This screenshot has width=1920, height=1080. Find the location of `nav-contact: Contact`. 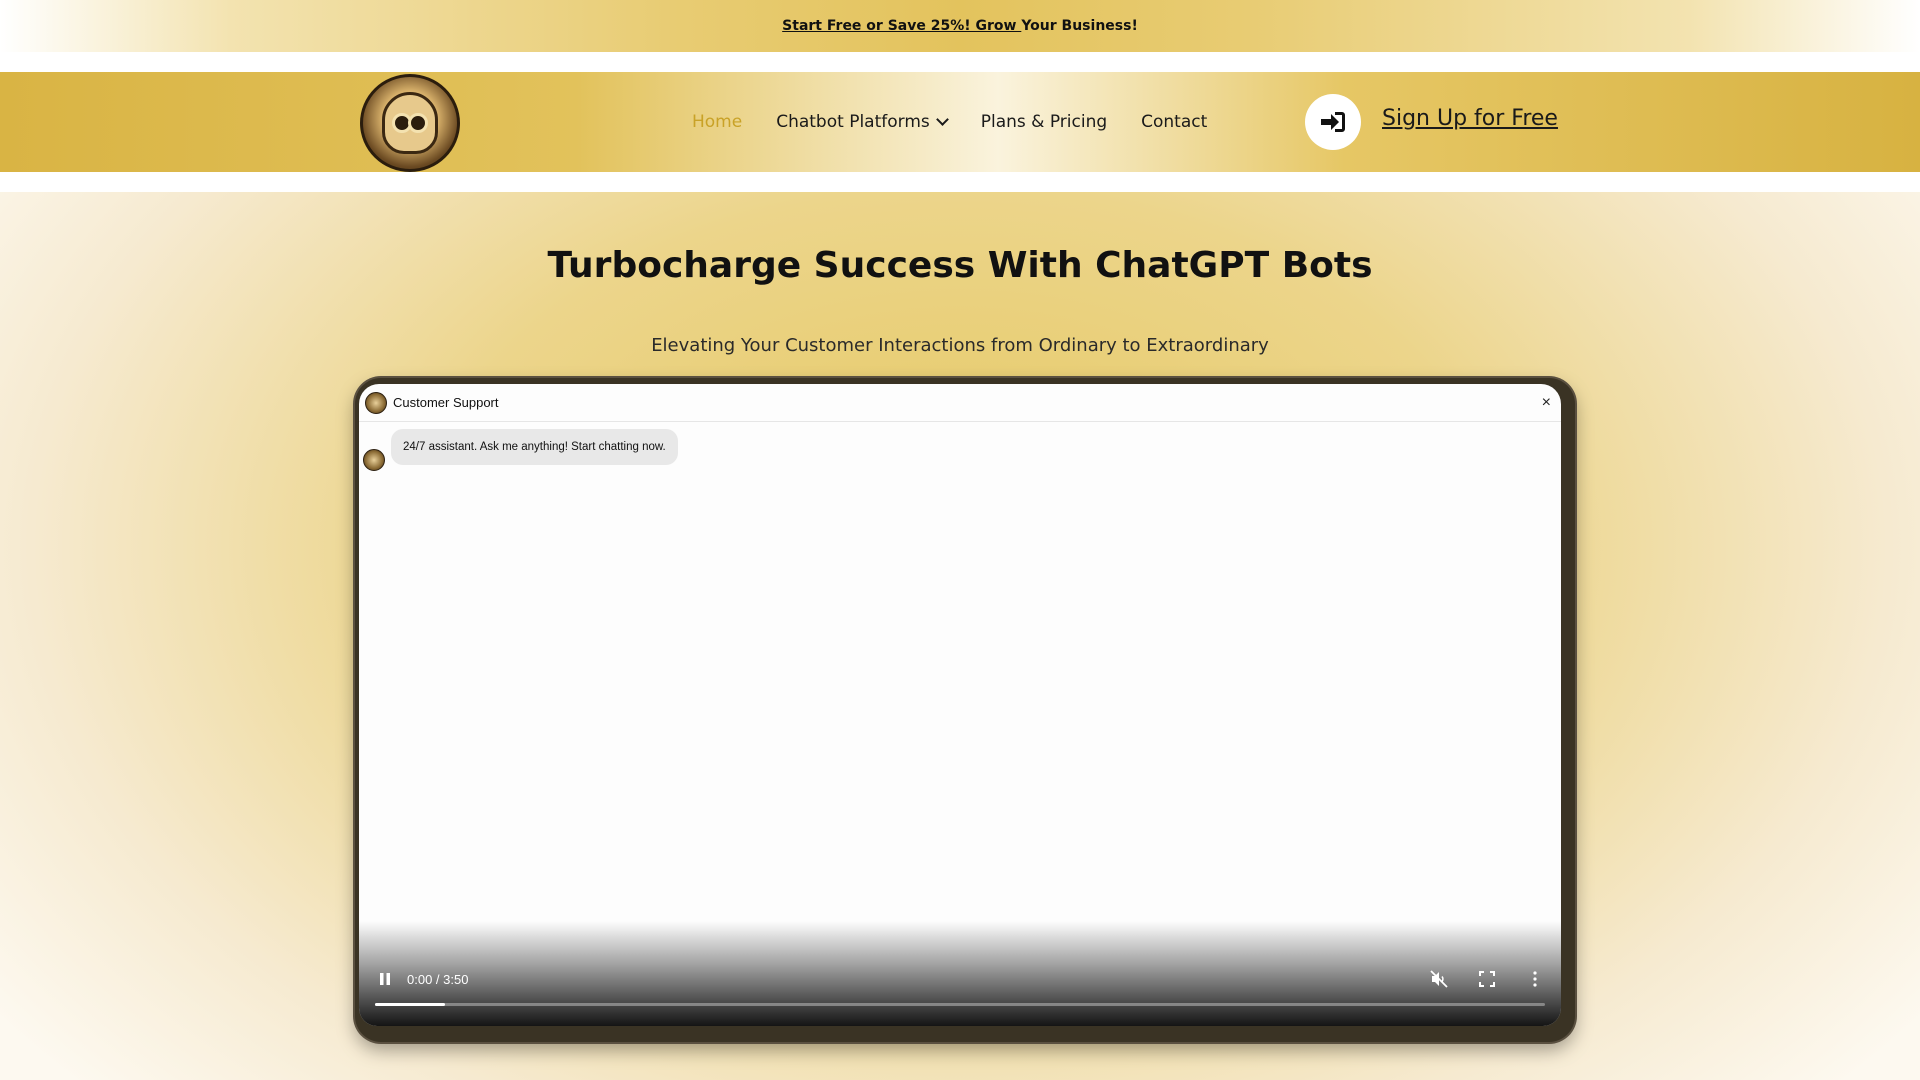

nav-contact: Contact is located at coordinates (1174, 122).